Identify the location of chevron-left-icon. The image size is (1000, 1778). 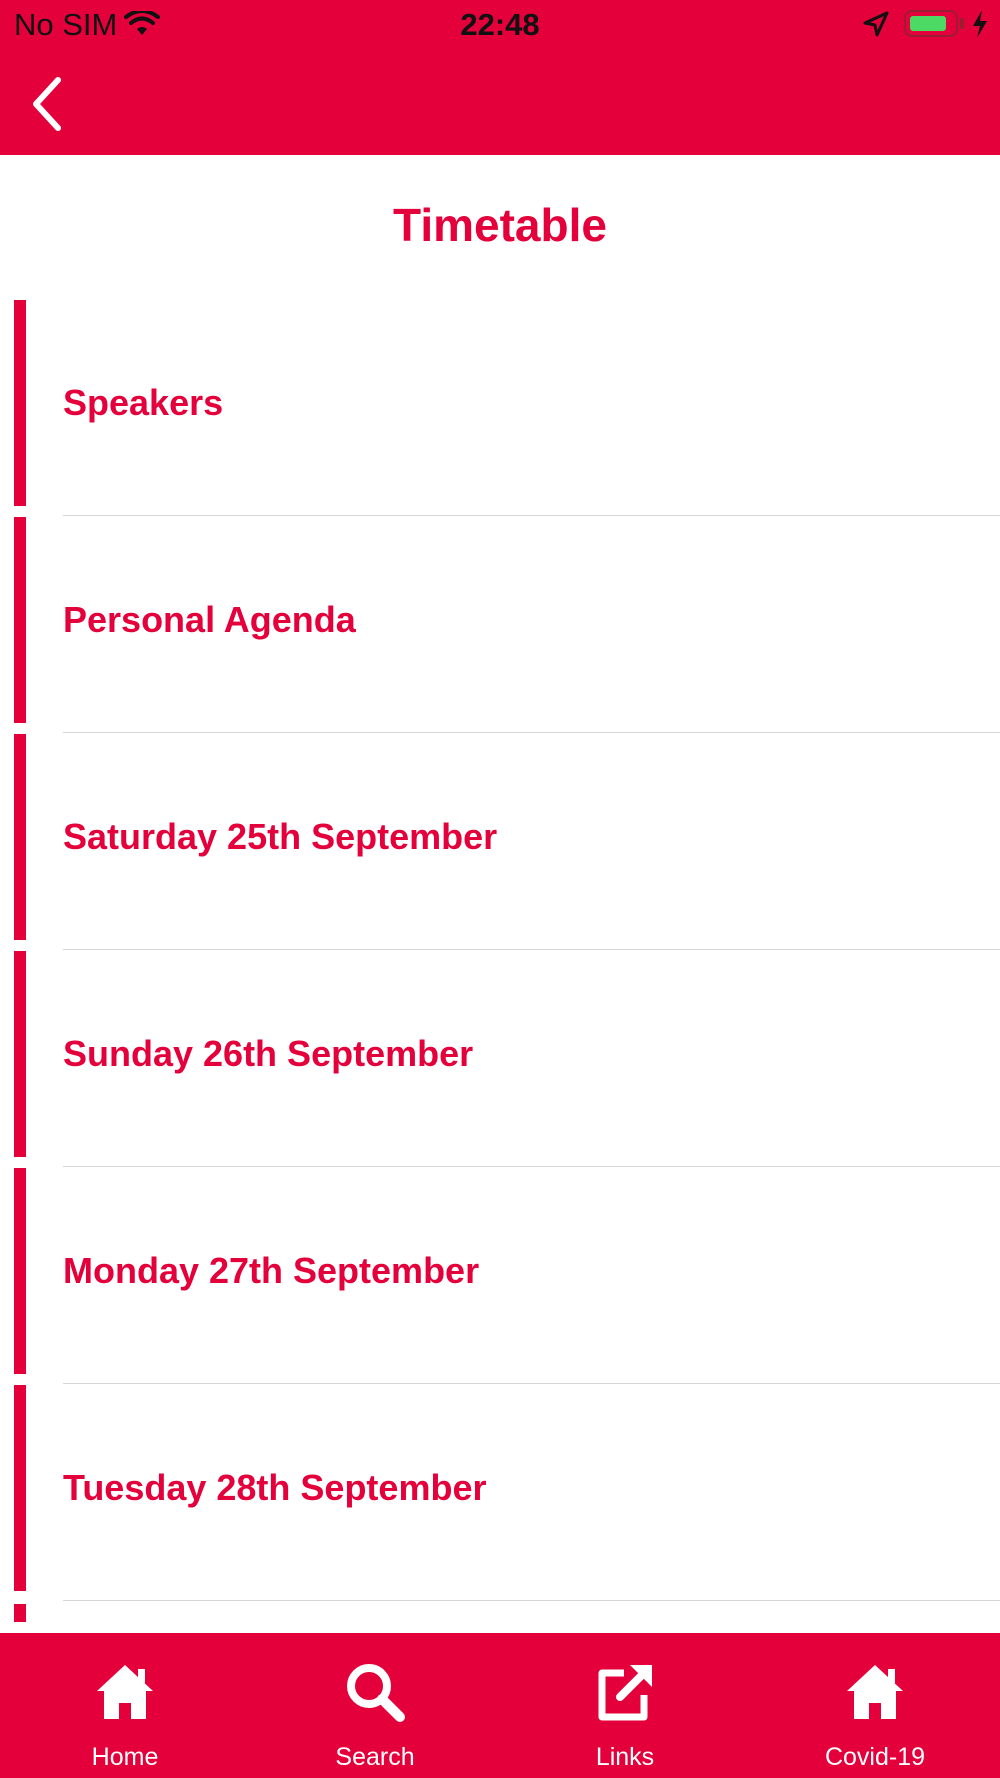
(47, 104).